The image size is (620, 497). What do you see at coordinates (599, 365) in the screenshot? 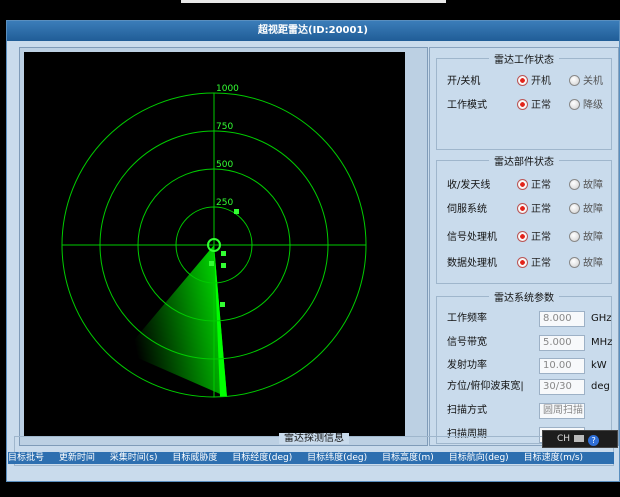
I see `power-output-unit: kW` at bounding box center [599, 365].